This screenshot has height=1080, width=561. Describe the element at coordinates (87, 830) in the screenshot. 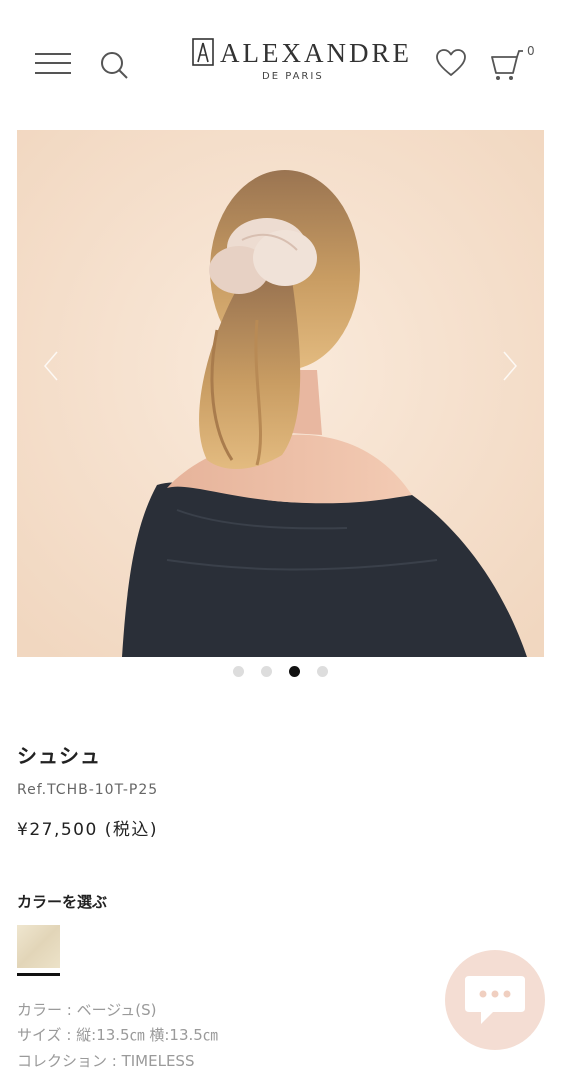

I see `product-price: ¥27,500 (税込)` at that location.